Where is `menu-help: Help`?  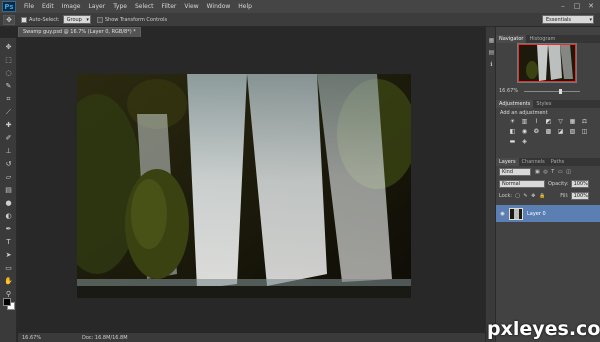
menu-help: Help is located at coordinates (245, 6).